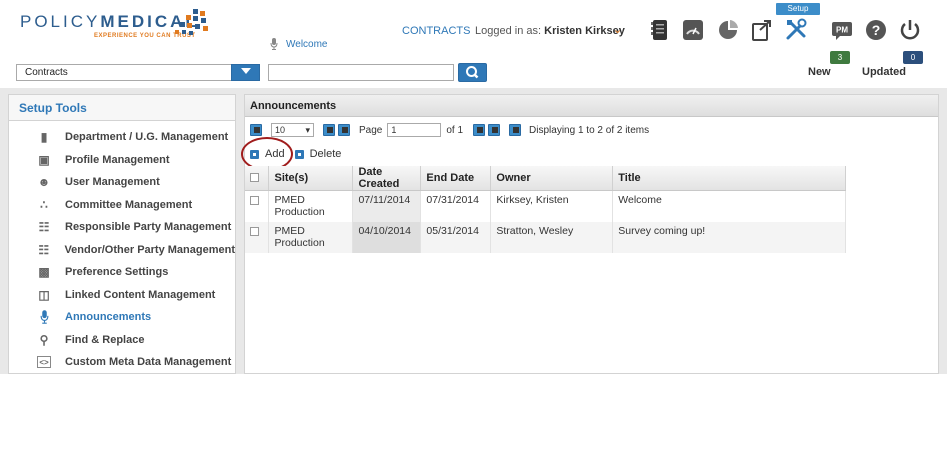 The width and height of the screenshot is (947, 476). Describe the element at coordinates (44, 249) in the screenshot. I see `vendor-icon: ☷` at that location.